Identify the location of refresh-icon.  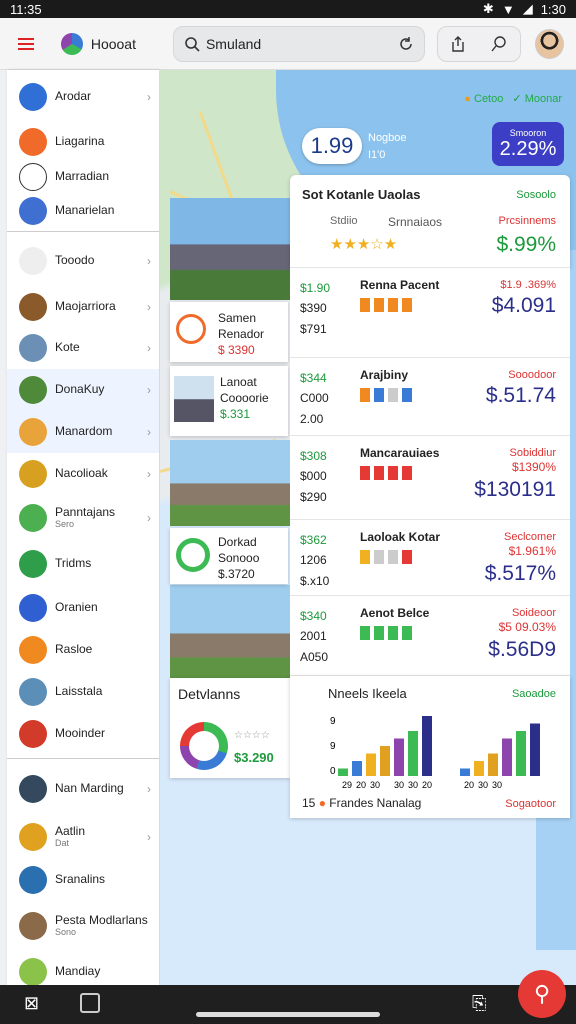
(406, 44).